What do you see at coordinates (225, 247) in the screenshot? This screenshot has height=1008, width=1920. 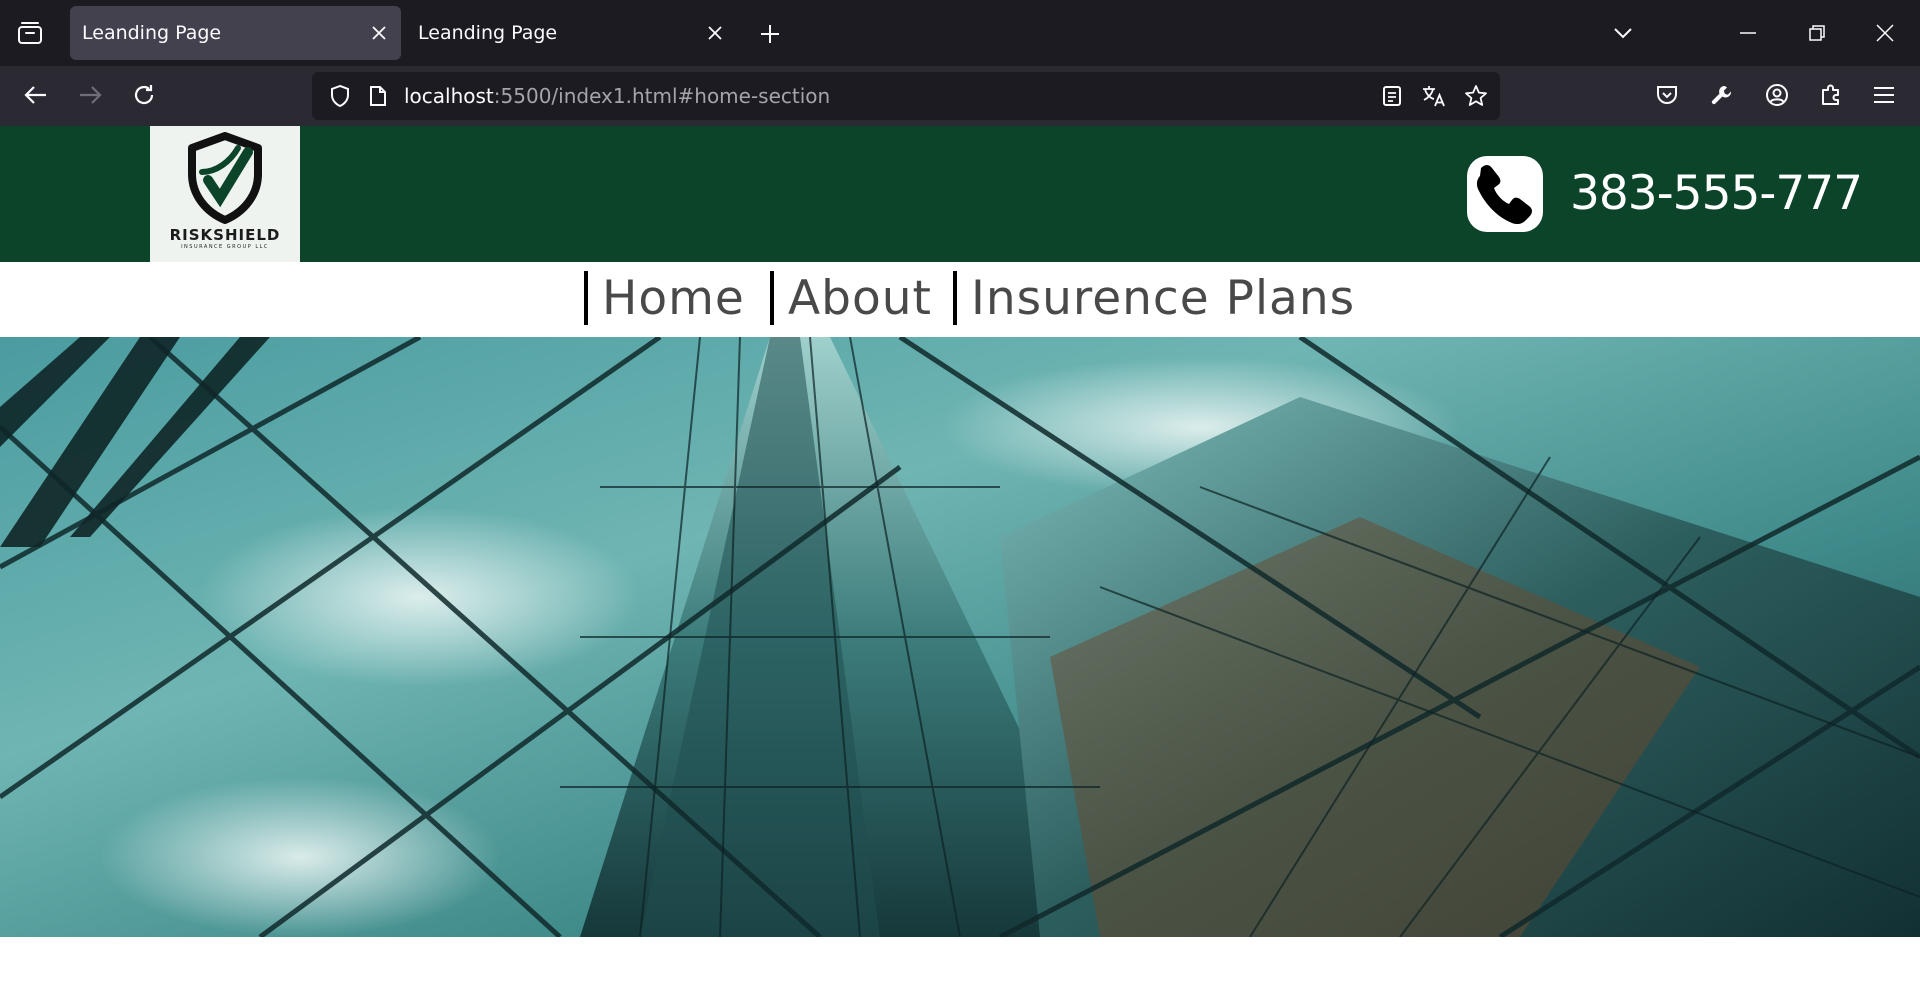 I see `logo-tagline: INSURANCE GROUP LLC` at bounding box center [225, 247].